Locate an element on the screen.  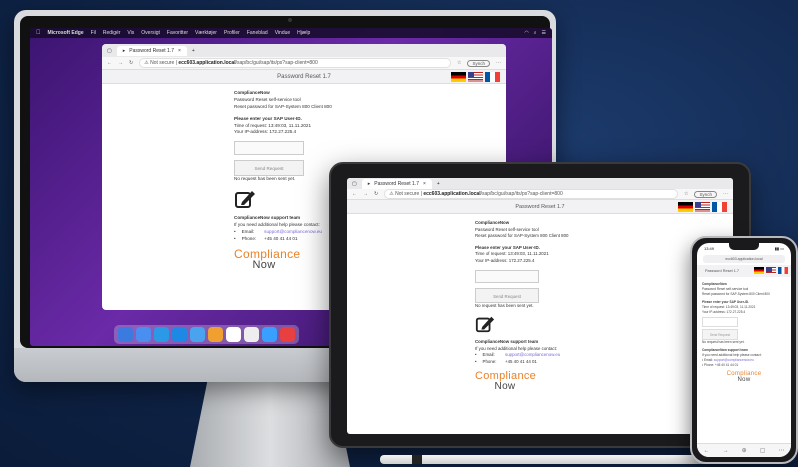
url-host: ecc603.application.local is located at coordinates (207, 63).